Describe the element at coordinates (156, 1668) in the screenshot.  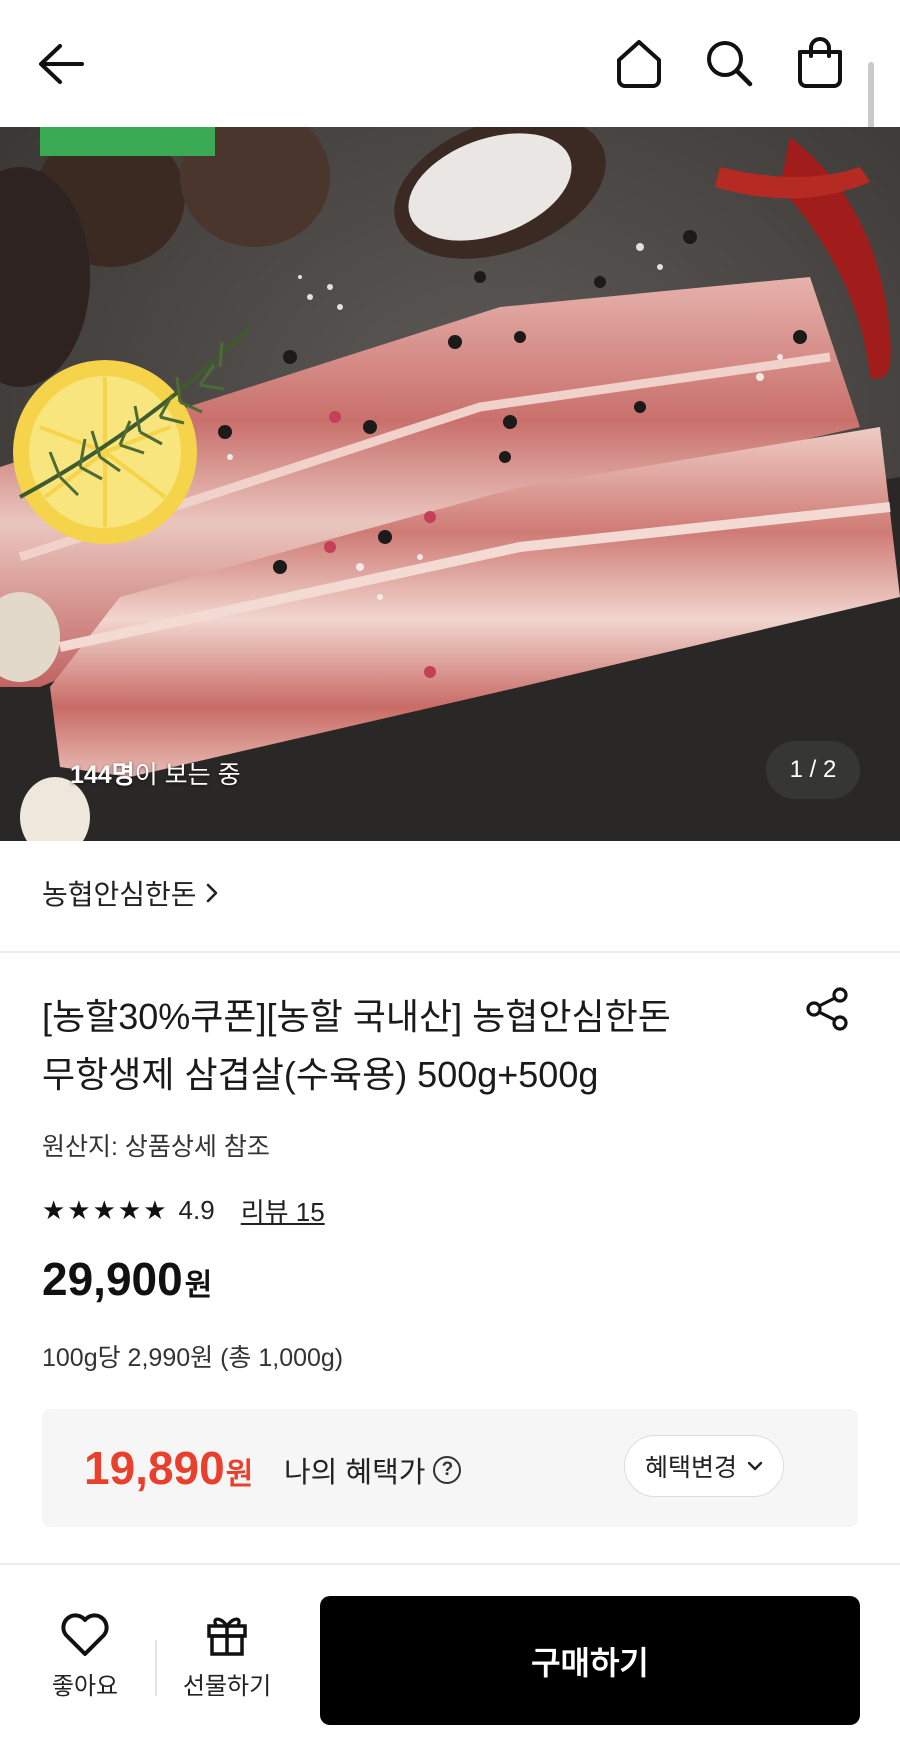
I see `bottom-separator` at that location.